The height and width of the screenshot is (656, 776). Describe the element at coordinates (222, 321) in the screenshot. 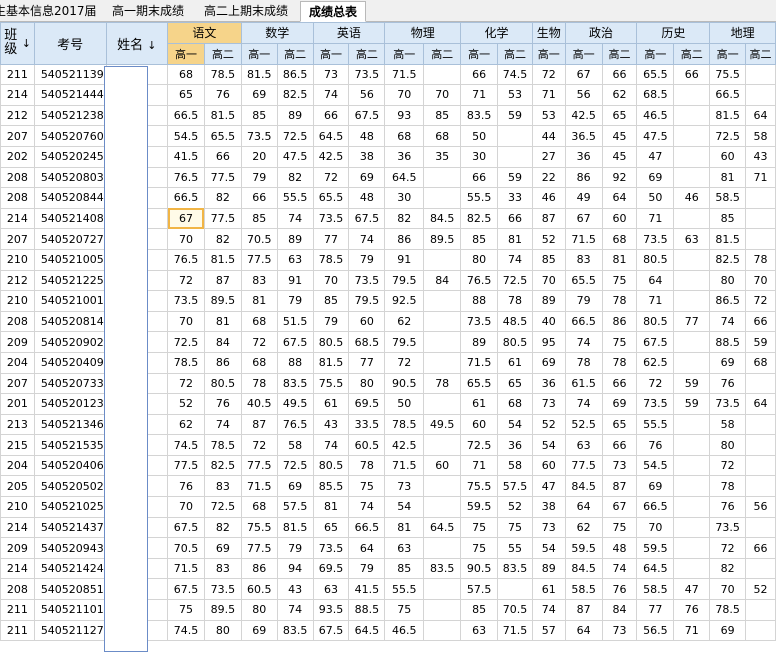

I see `score-cell: 81` at that location.